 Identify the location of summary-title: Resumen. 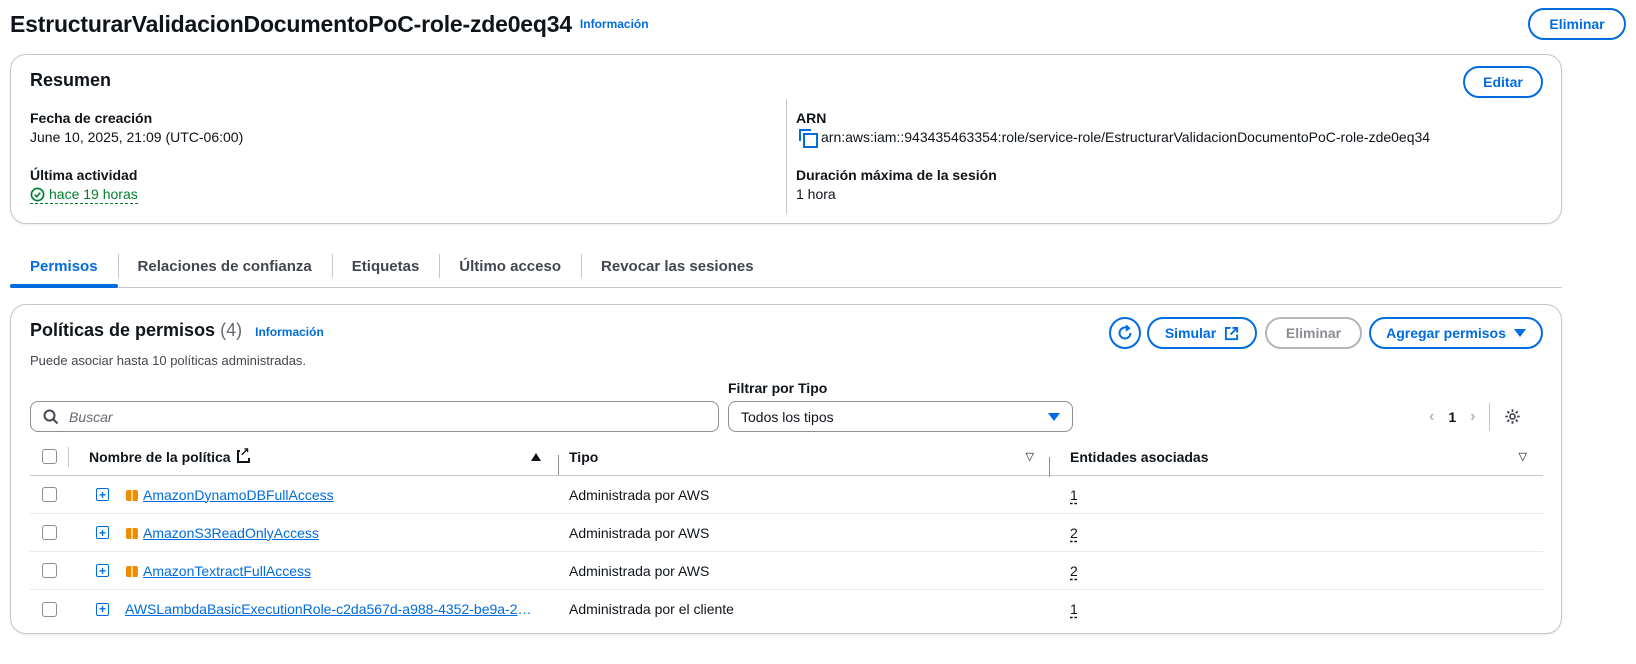
(71, 80).